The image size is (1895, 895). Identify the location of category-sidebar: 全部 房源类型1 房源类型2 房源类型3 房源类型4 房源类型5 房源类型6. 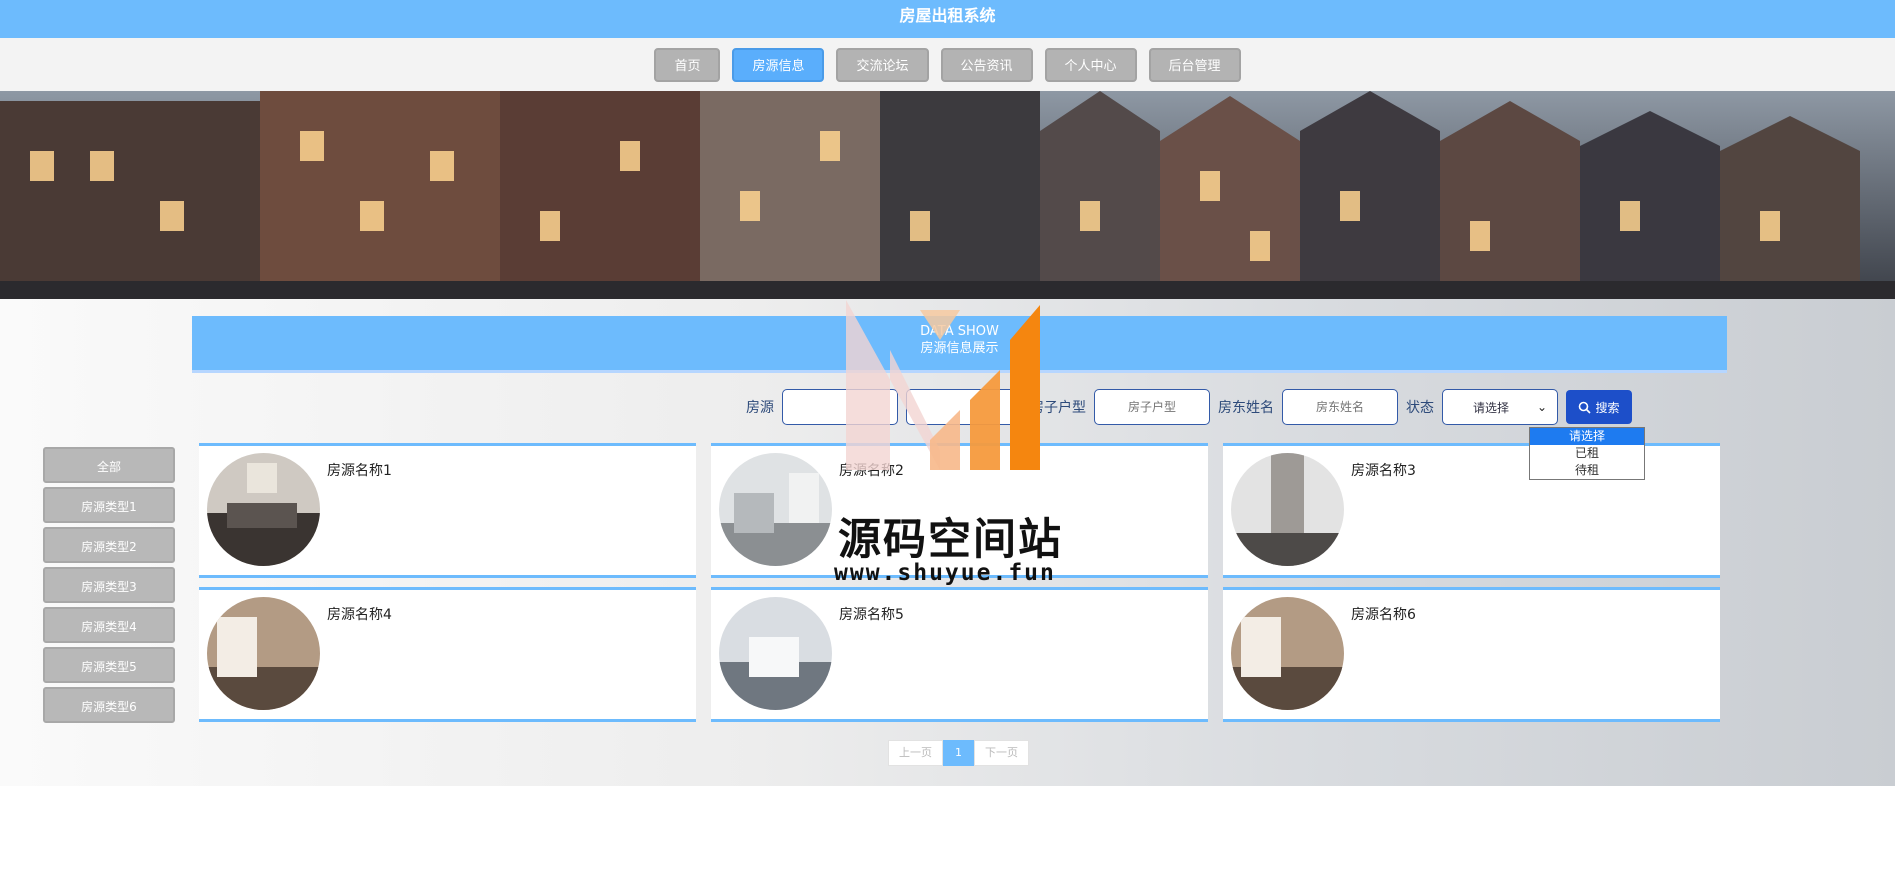
(109, 587).